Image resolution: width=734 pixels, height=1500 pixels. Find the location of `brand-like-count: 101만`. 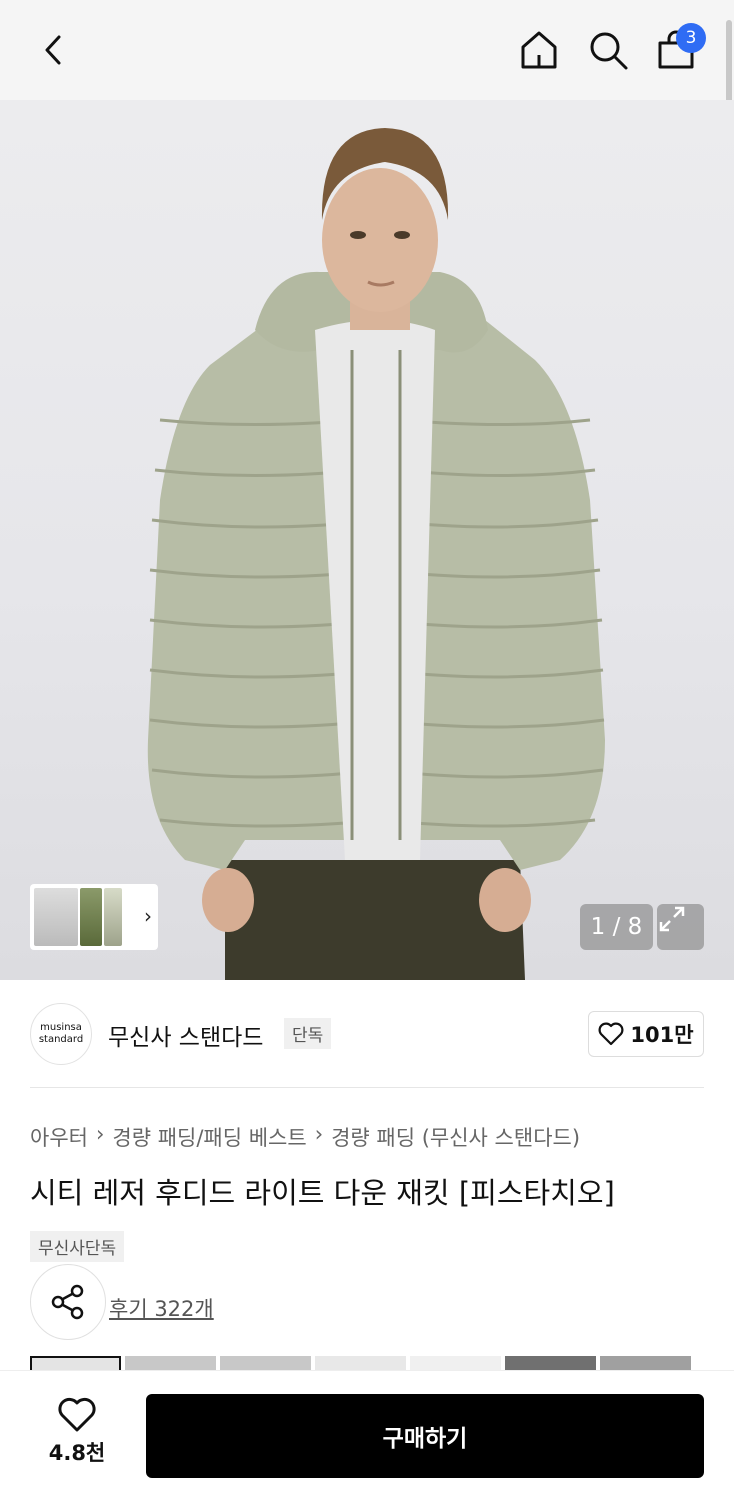

brand-like-count: 101만 is located at coordinates (662, 1035).